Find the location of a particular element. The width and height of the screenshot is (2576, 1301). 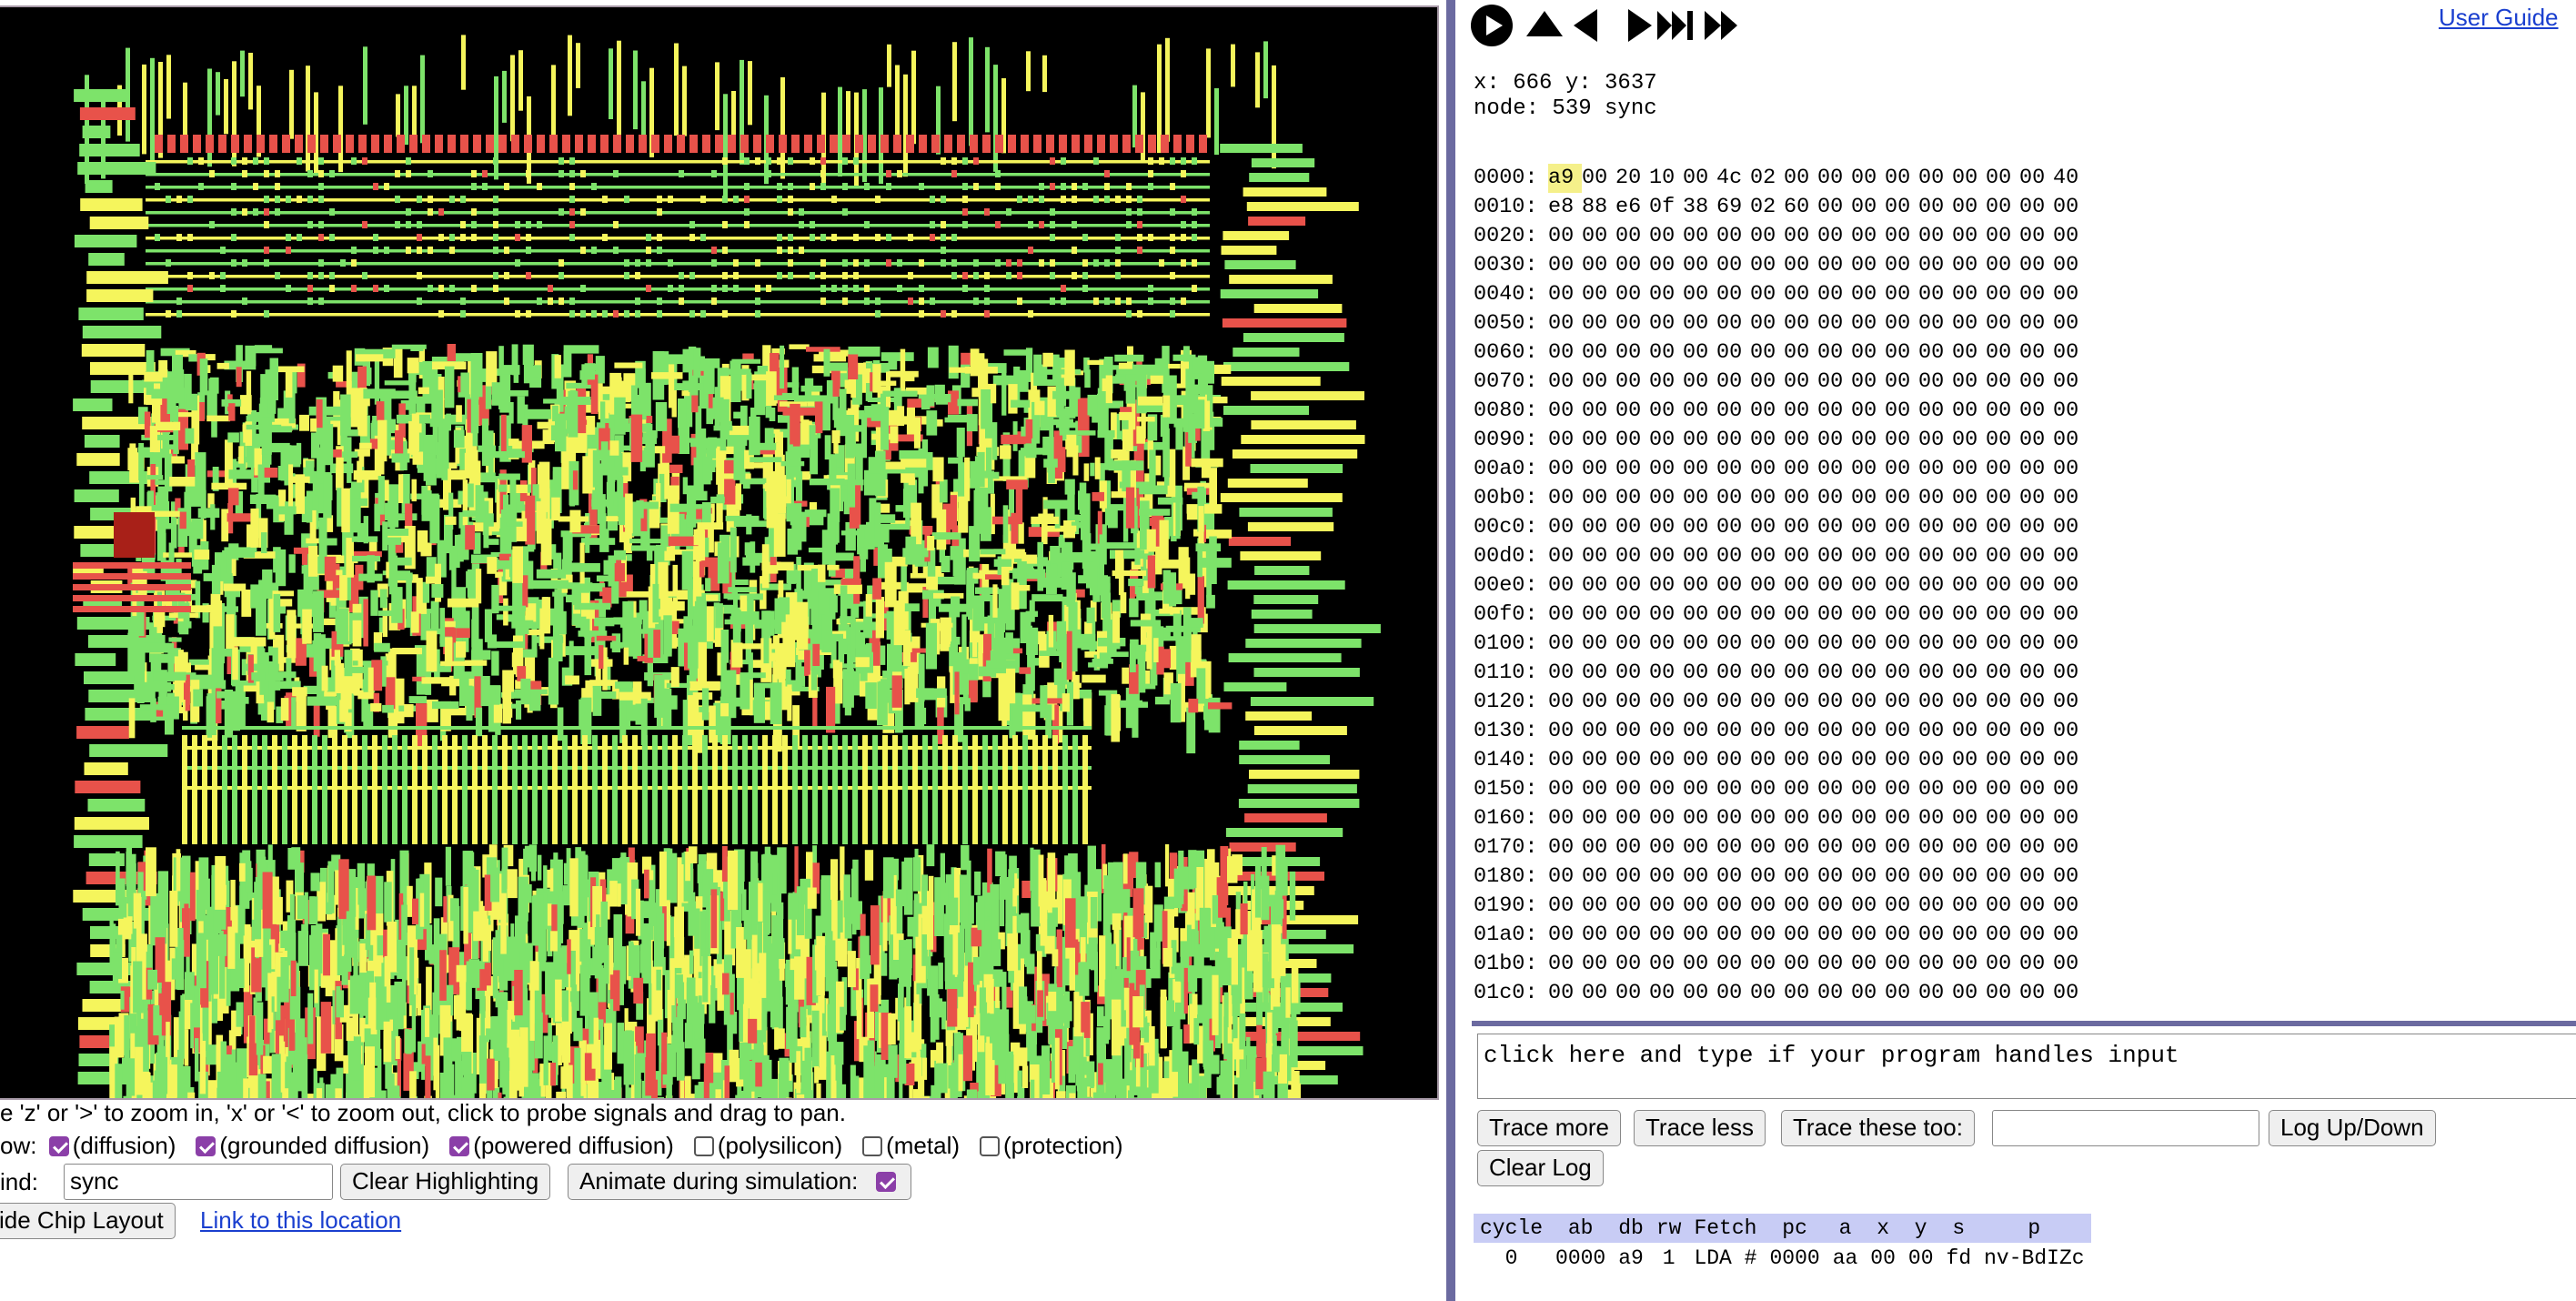

clear-log-button: Clear Log is located at coordinates (1540, 1168).